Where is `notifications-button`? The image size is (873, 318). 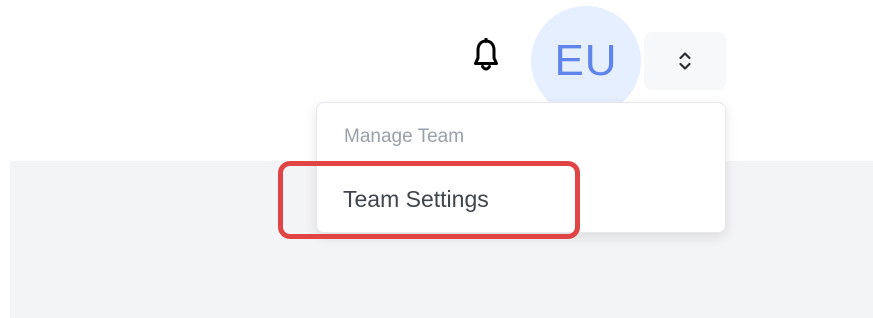
notifications-button is located at coordinates (486, 56).